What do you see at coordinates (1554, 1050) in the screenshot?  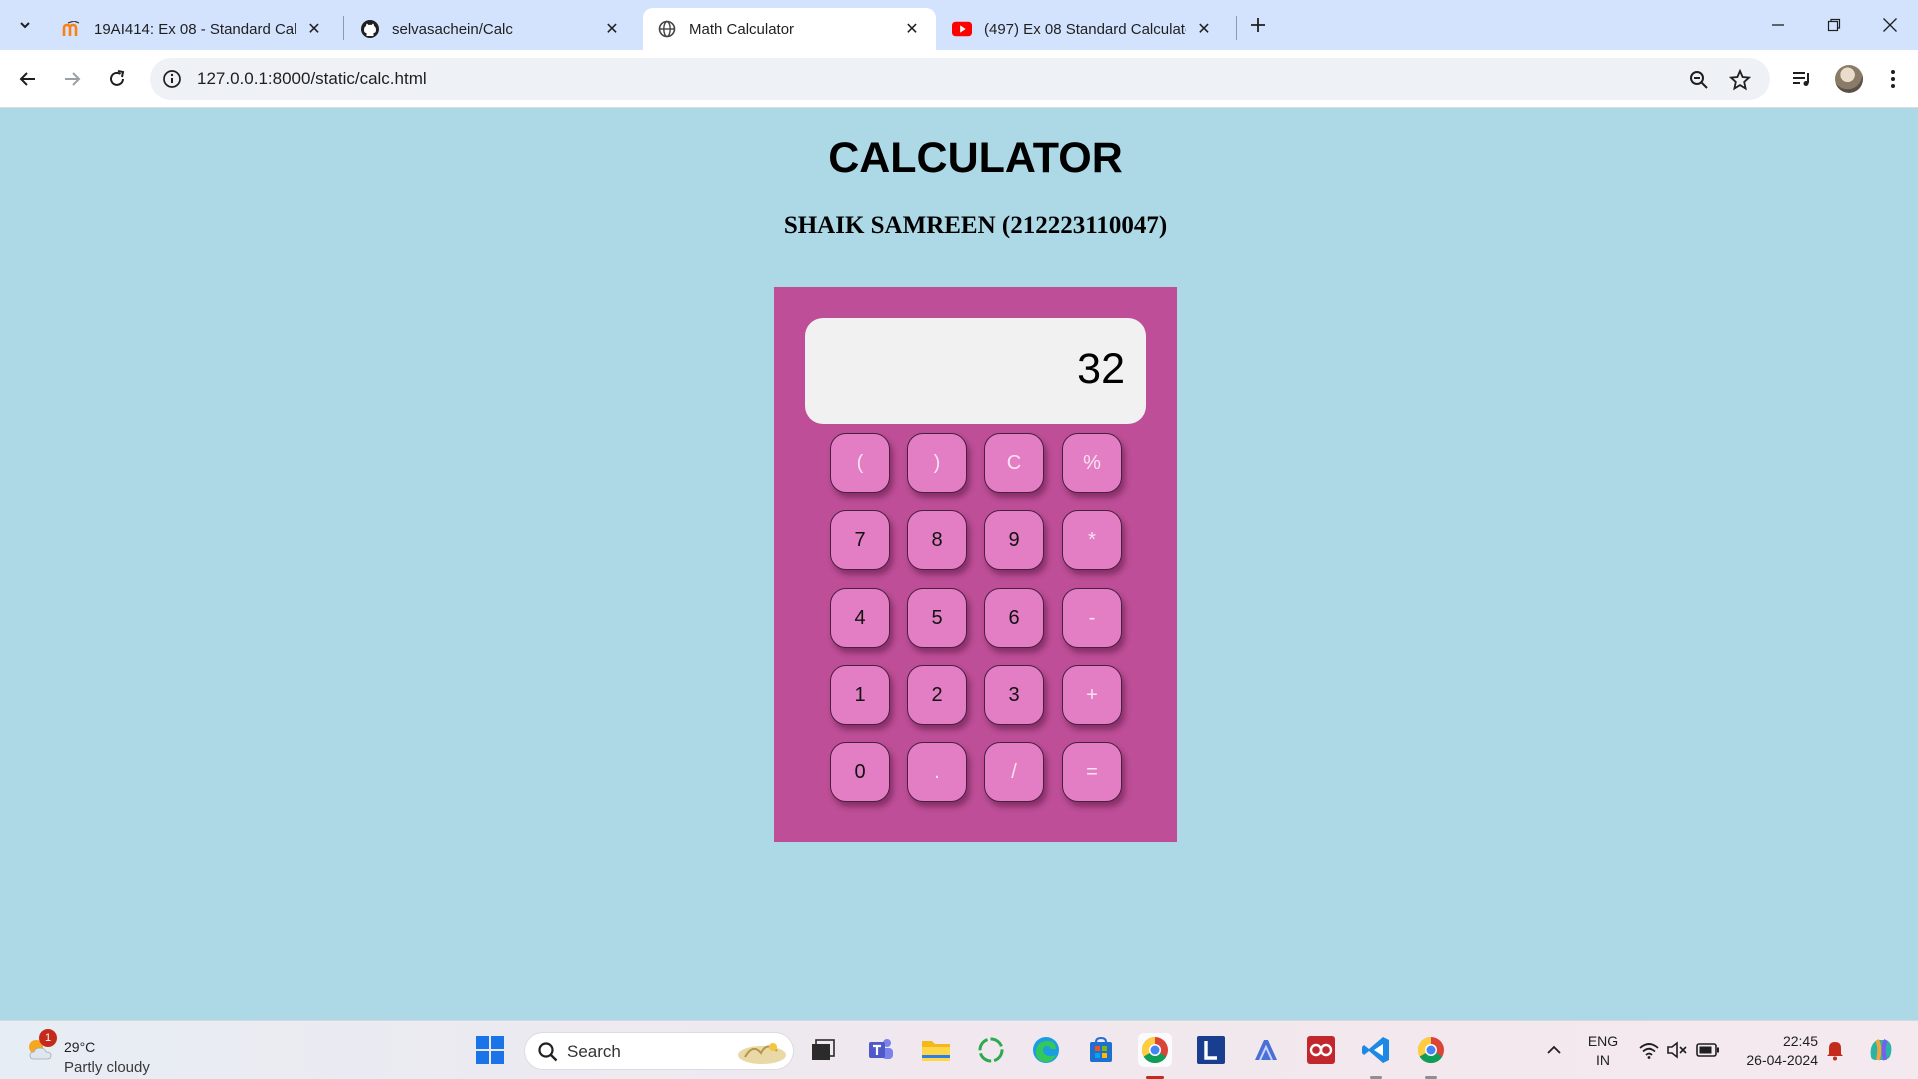 I see `chevron-up-icon` at bounding box center [1554, 1050].